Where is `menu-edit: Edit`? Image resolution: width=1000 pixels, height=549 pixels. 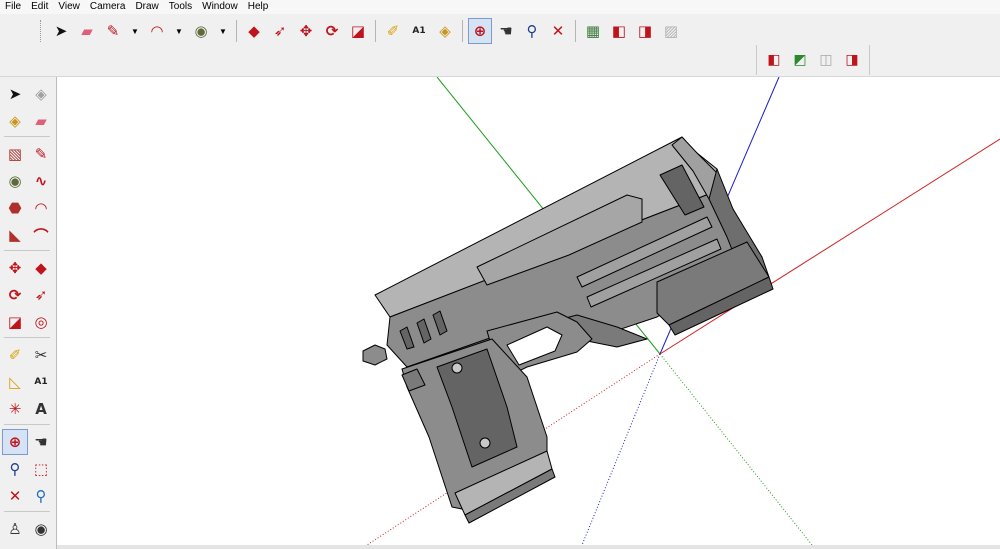
menu-edit: Edit is located at coordinates (39, 7).